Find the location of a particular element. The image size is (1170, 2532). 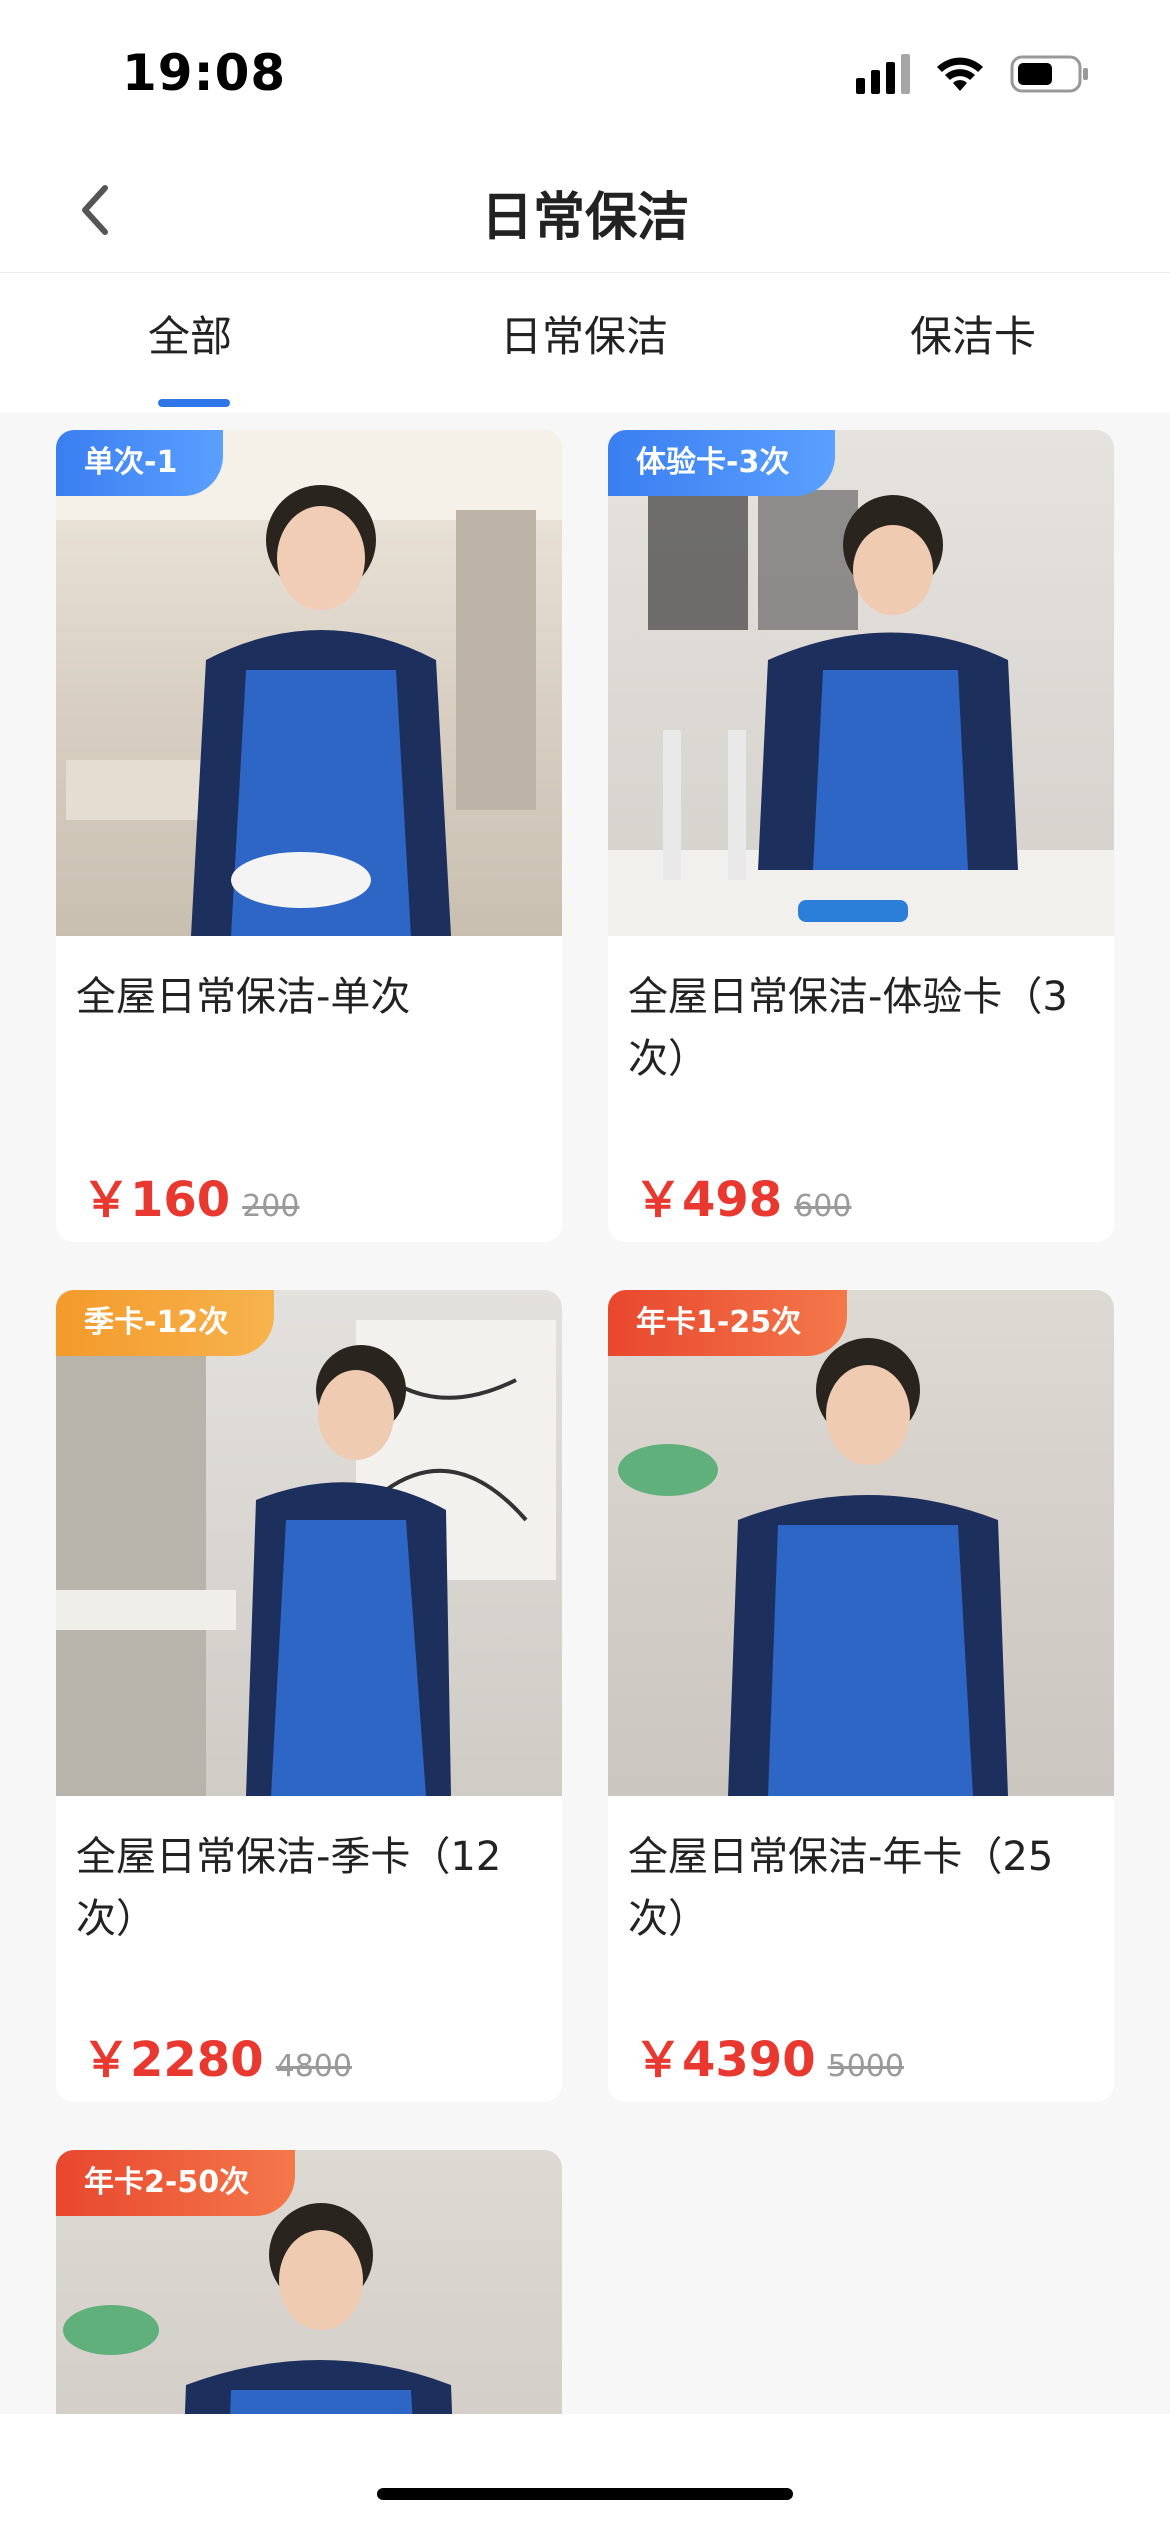

category-tabs: 全部 日常保洁 保洁卡 is located at coordinates (585, 343).